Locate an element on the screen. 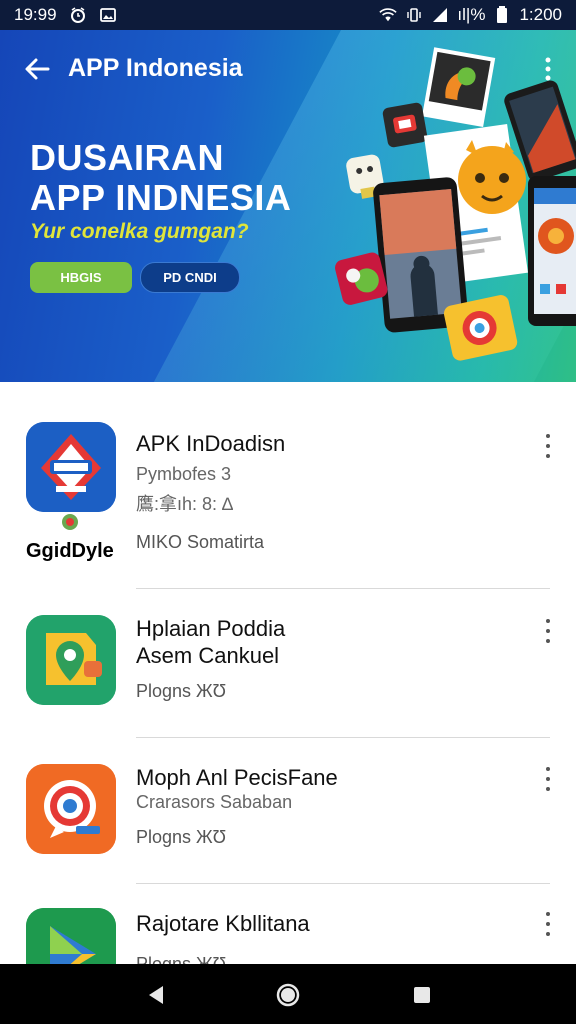  battery-time: 1:200 is located at coordinates (540, 14).